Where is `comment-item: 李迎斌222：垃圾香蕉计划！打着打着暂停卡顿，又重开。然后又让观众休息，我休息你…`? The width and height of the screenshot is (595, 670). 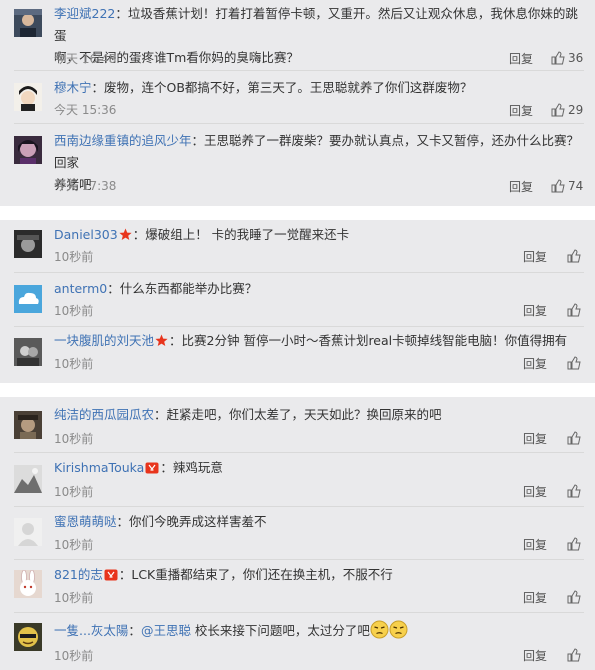 comment-item: 李迎斌222：垃圾香蕉计划！打着打着暂停卡顿，又重开。然后又让观众休息，我休息你… is located at coordinates (297, 35).